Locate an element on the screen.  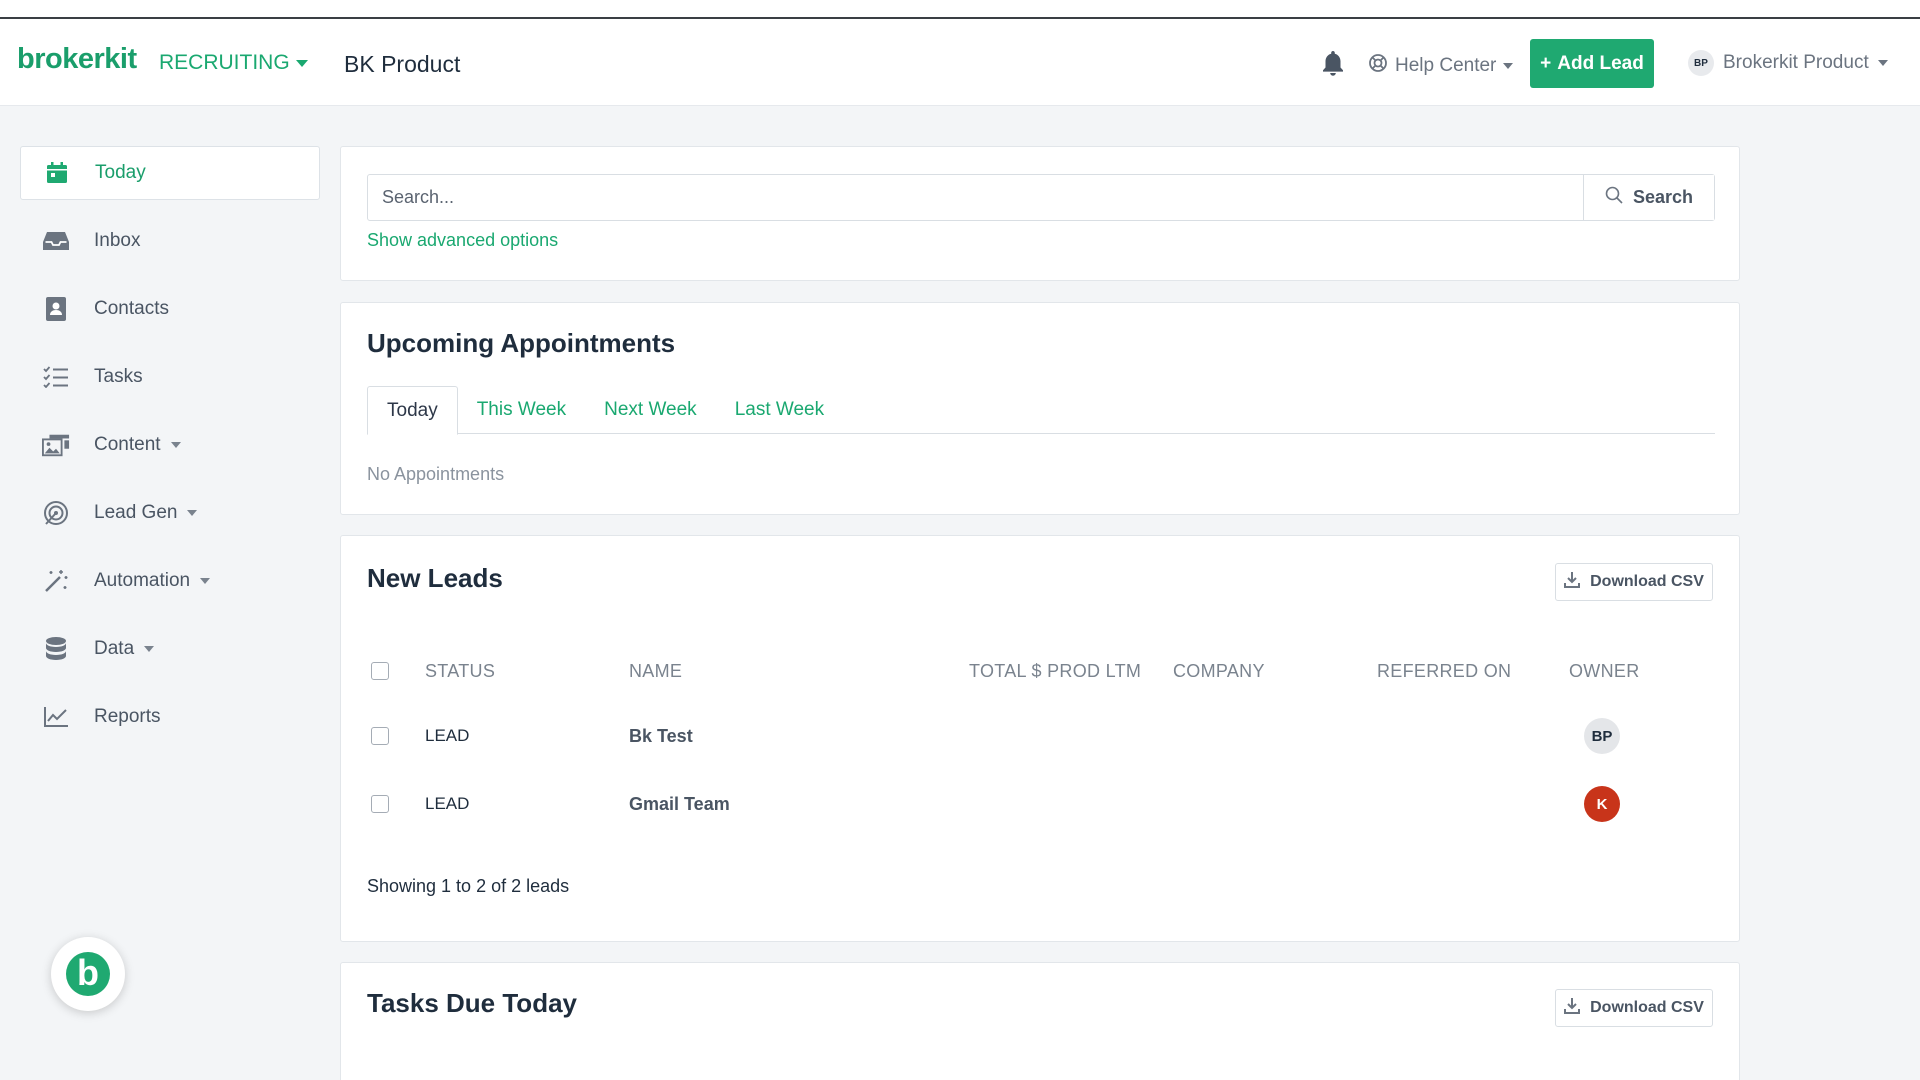
lead-name-link: Bk Test is located at coordinates (661, 736).